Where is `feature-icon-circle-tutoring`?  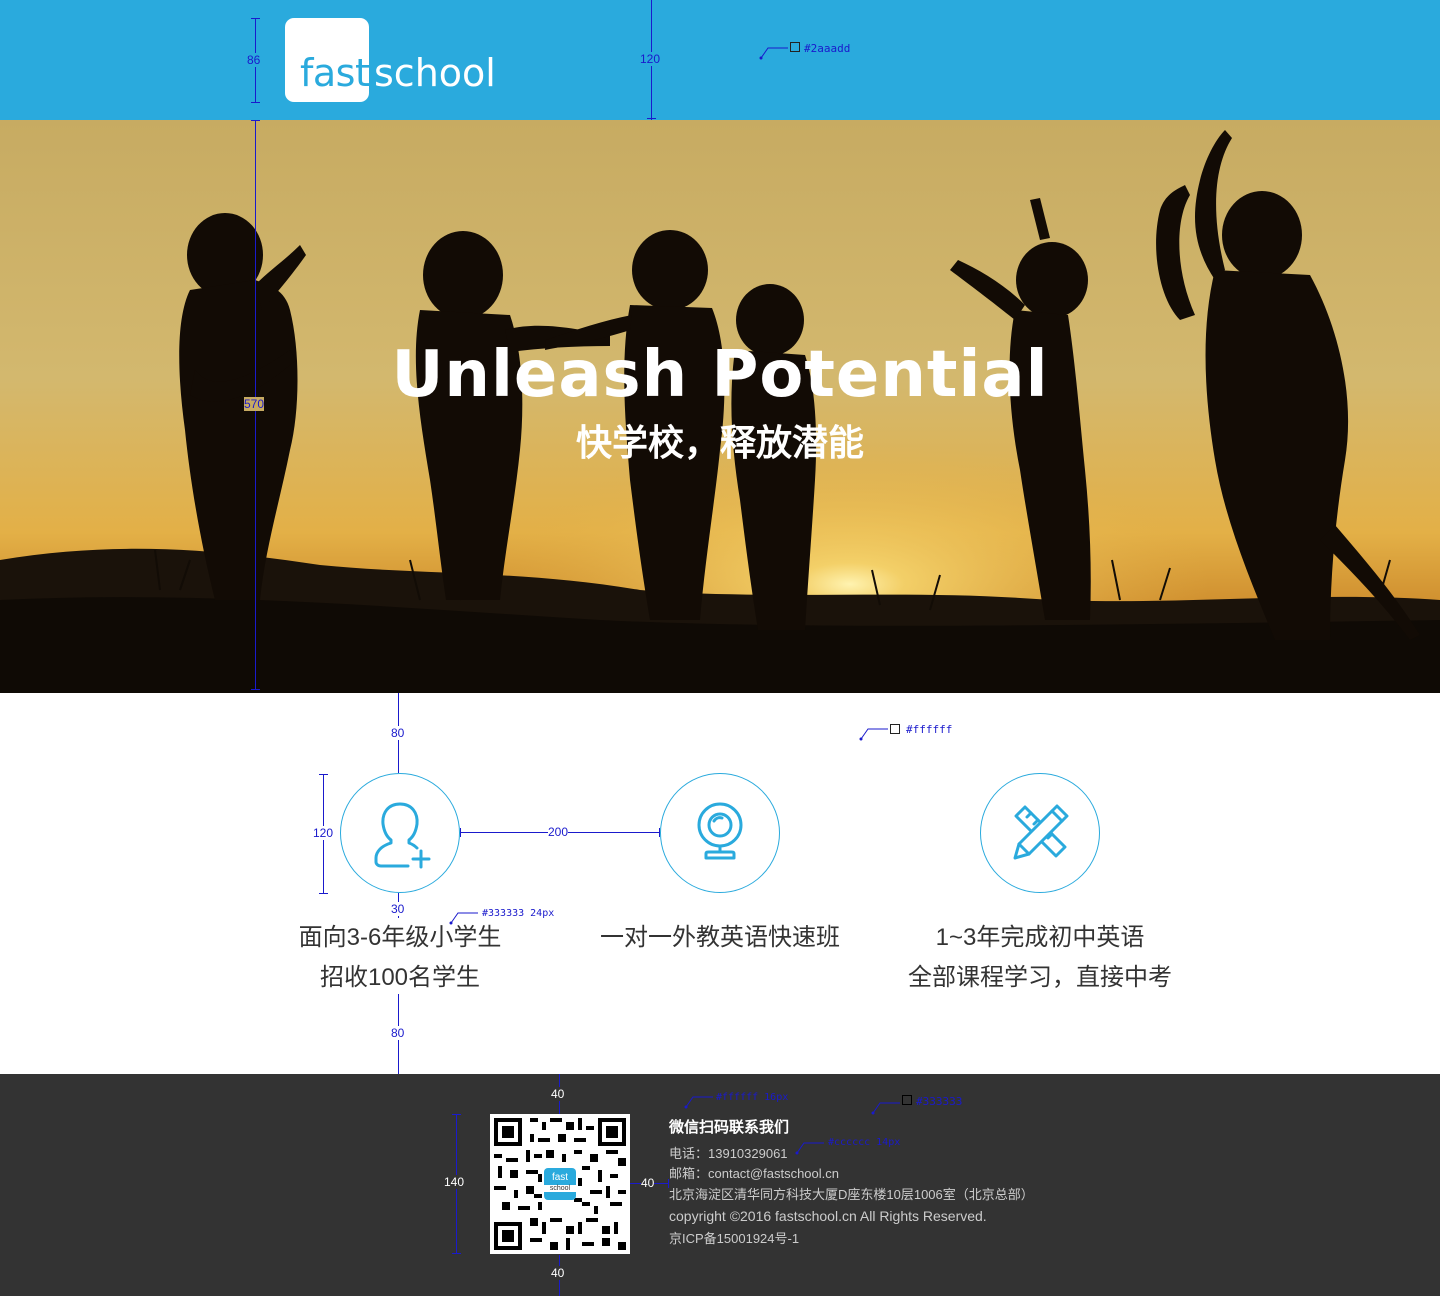
feature-icon-circle-tutoring is located at coordinates (720, 833).